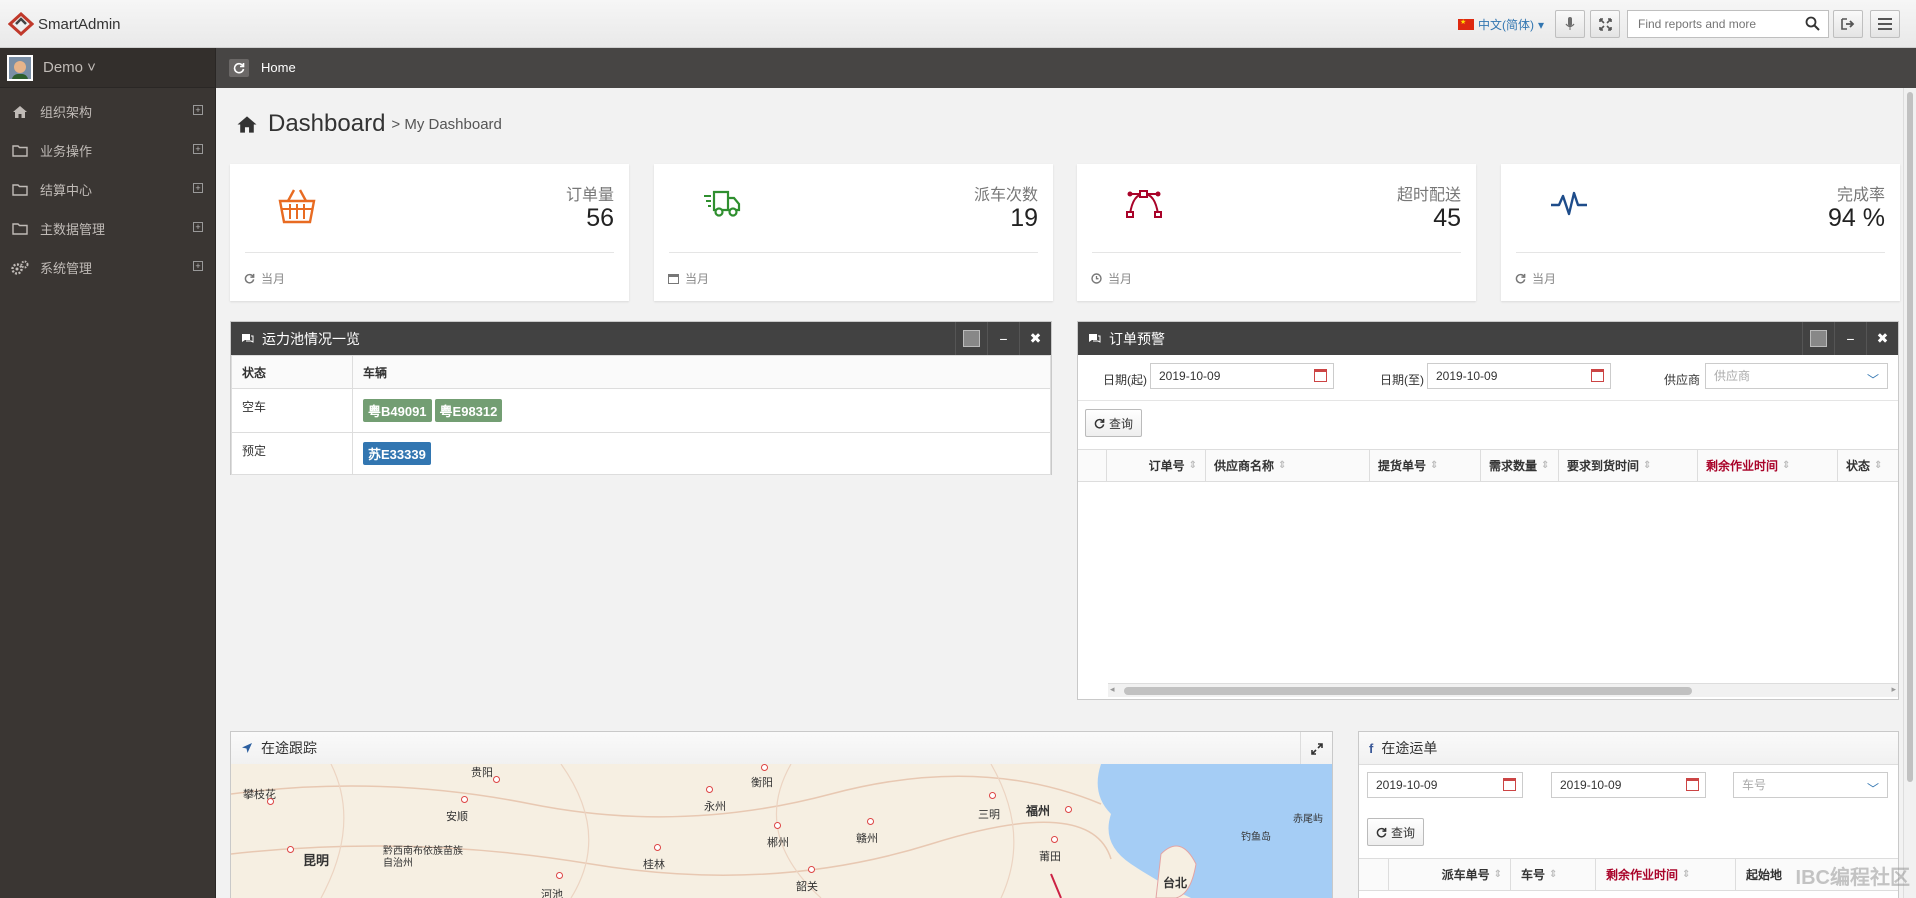  I want to click on vehicle-cell: 粤B49091 粤E98312, so click(701, 410).